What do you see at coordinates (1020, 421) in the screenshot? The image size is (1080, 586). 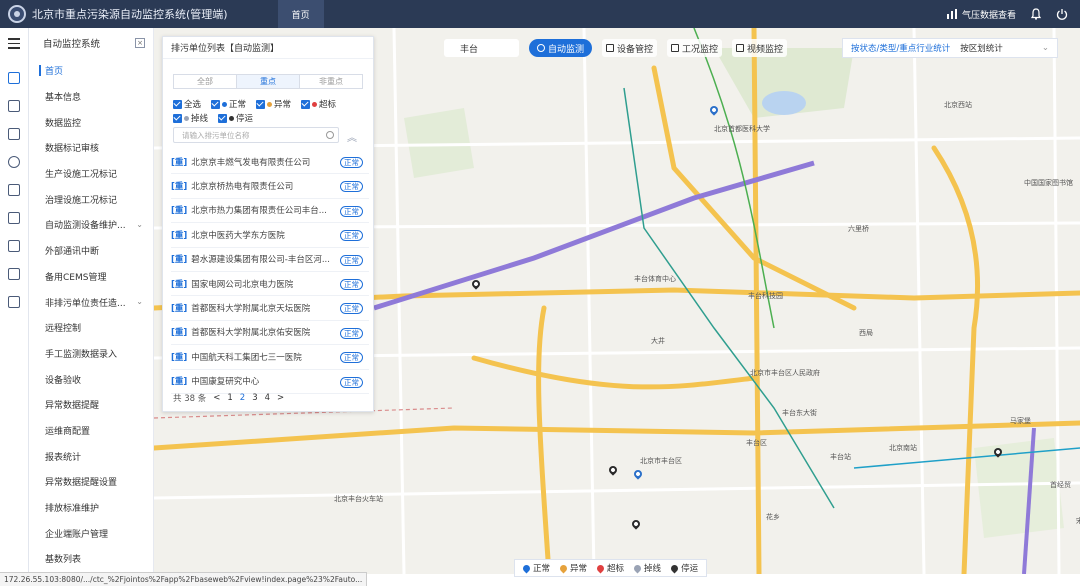 I see `map-place-label: 马家堡` at bounding box center [1020, 421].